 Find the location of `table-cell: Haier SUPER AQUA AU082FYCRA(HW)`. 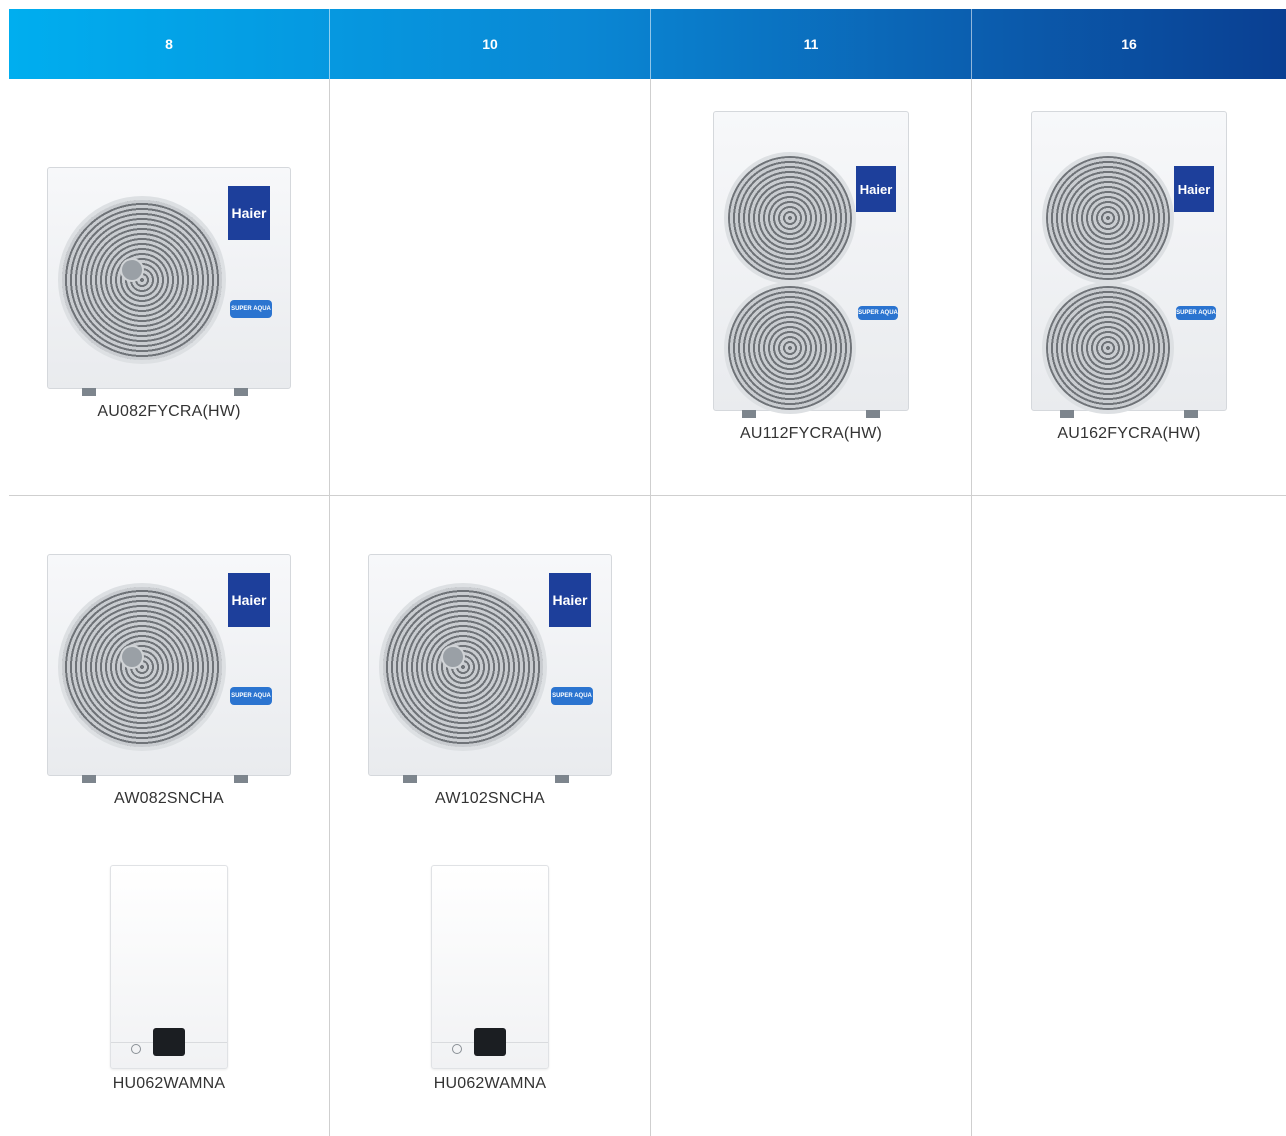

table-cell: Haier SUPER AQUA AU082FYCRA(HW) is located at coordinates (169, 287).